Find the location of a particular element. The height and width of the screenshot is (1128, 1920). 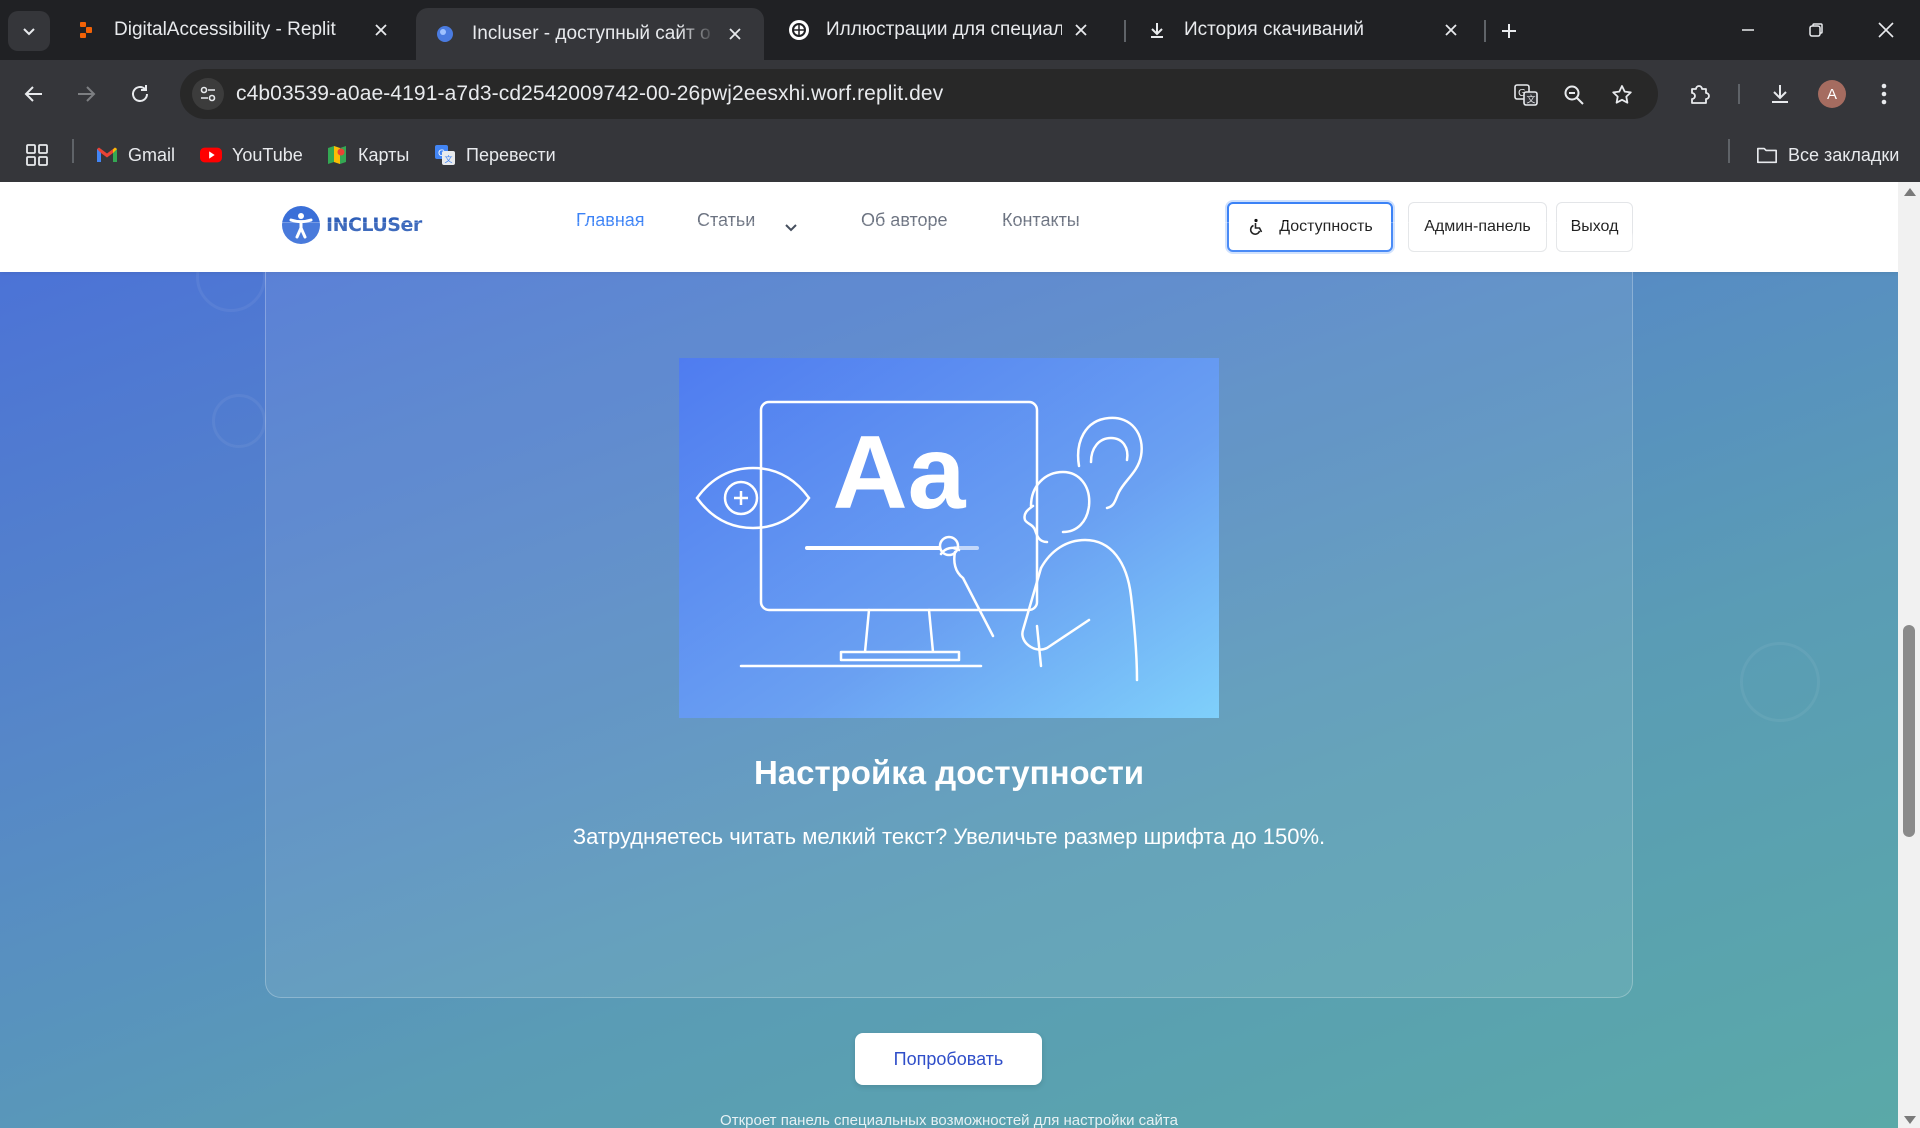

zoom-button is located at coordinates (1574, 95).